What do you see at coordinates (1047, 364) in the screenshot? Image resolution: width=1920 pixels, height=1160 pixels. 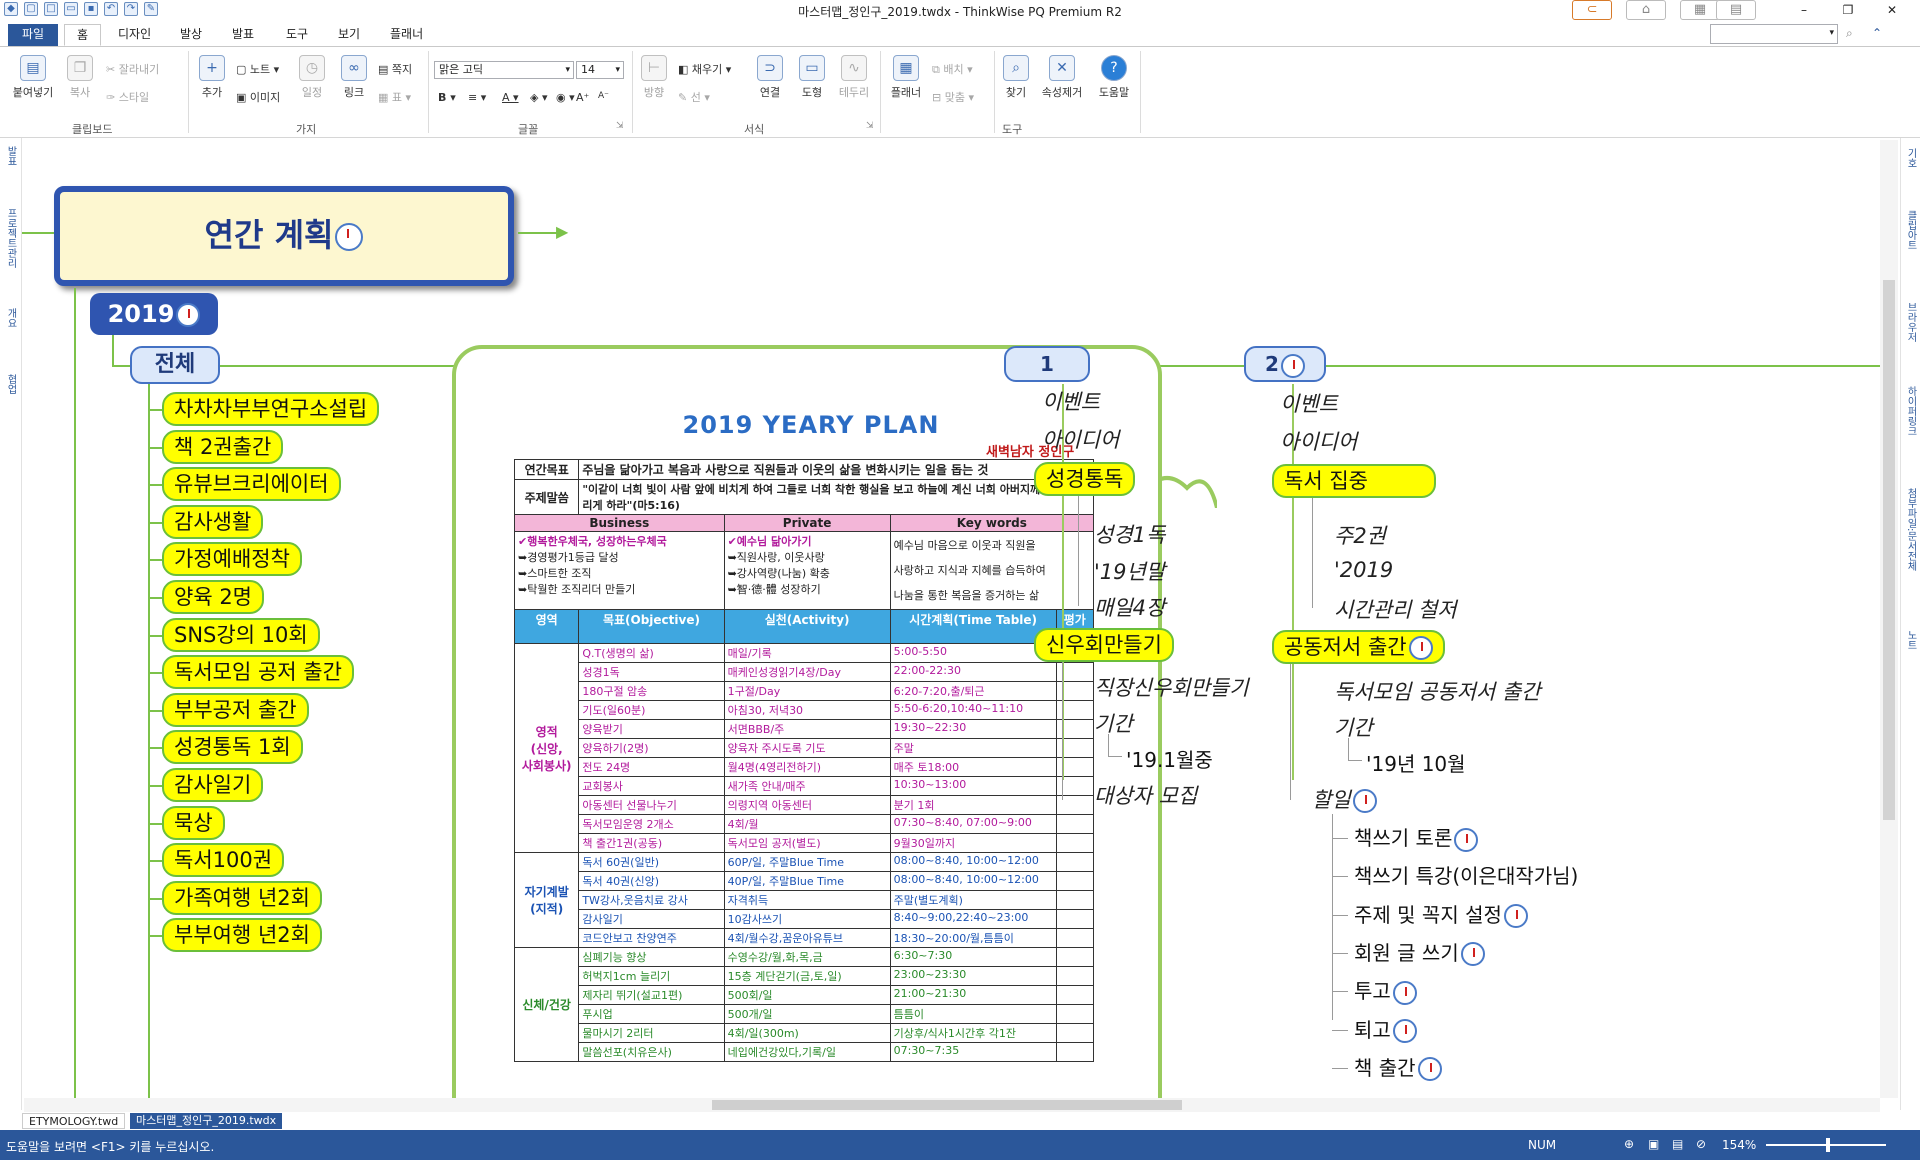 I see `month-1-topic: 1` at bounding box center [1047, 364].